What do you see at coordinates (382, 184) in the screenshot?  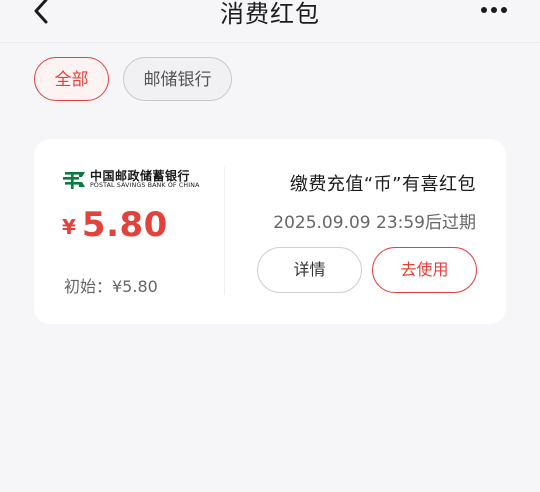 I see `coupon-title: 缴费充值“币”有喜红包` at bounding box center [382, 184].